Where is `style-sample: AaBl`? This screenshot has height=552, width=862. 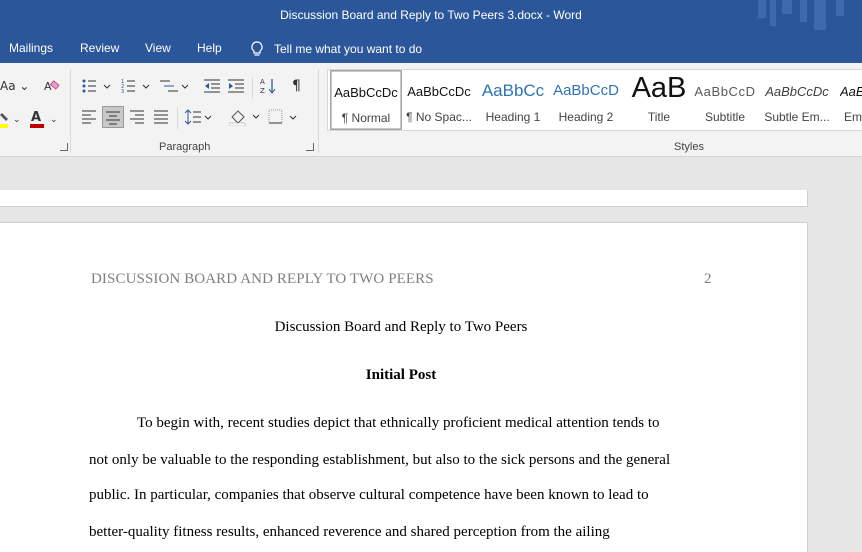 style-sample: AaBl is located at coordinates (851, 91).